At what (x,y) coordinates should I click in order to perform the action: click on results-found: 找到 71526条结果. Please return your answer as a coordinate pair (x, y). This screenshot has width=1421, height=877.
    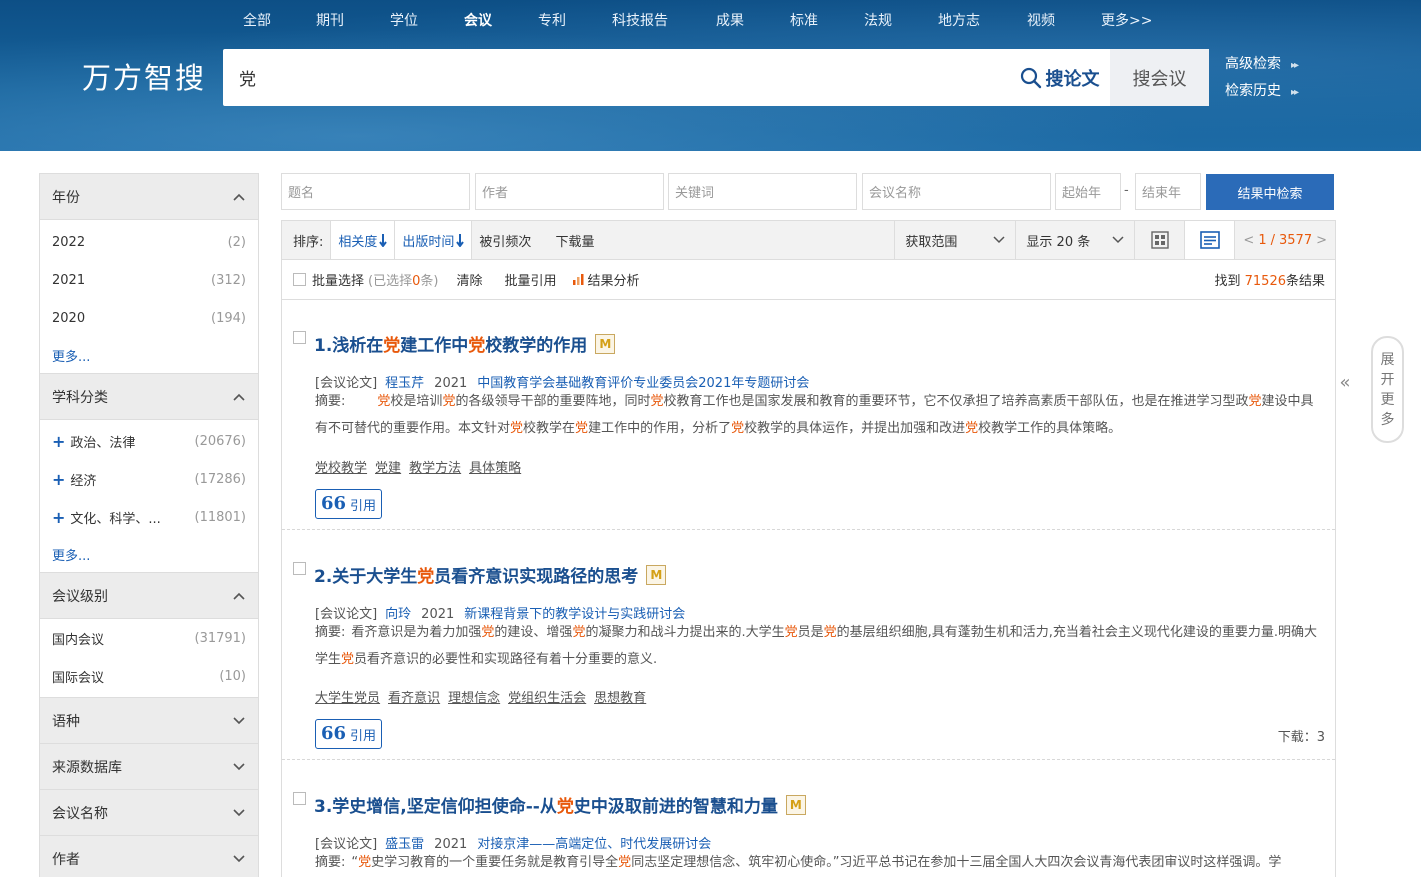
    Looking at the image, I should click on (1269, 279).